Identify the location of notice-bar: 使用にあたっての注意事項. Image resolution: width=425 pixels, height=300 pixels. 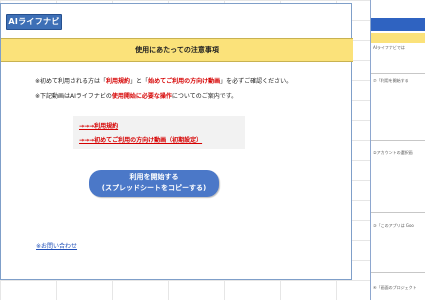
(177, 50).